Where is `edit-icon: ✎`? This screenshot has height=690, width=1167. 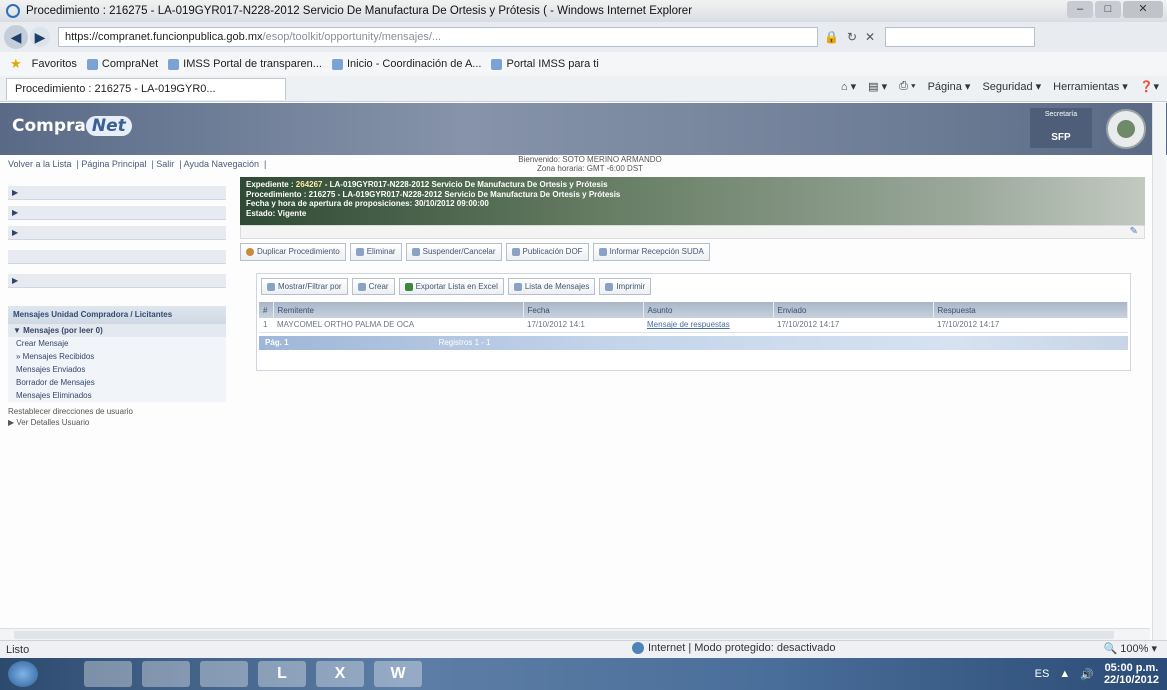 edit-icon: ✎ is located at coordinates (1134, 232).